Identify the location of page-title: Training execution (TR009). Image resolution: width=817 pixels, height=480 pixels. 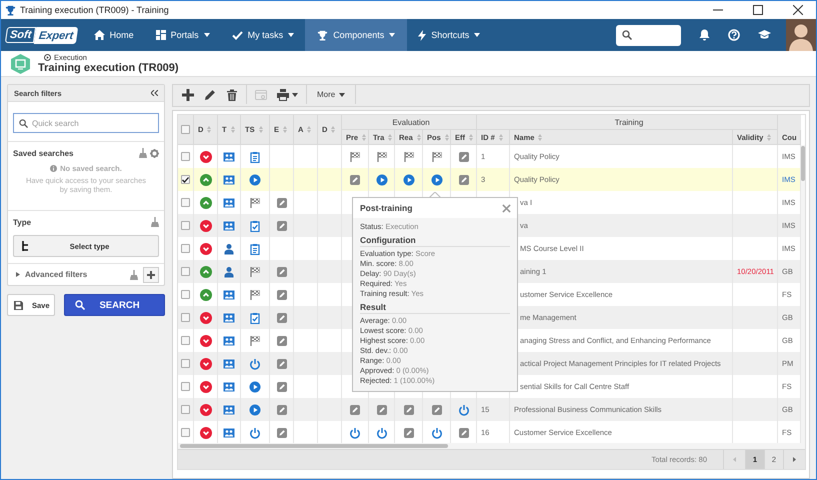
(108, 68).